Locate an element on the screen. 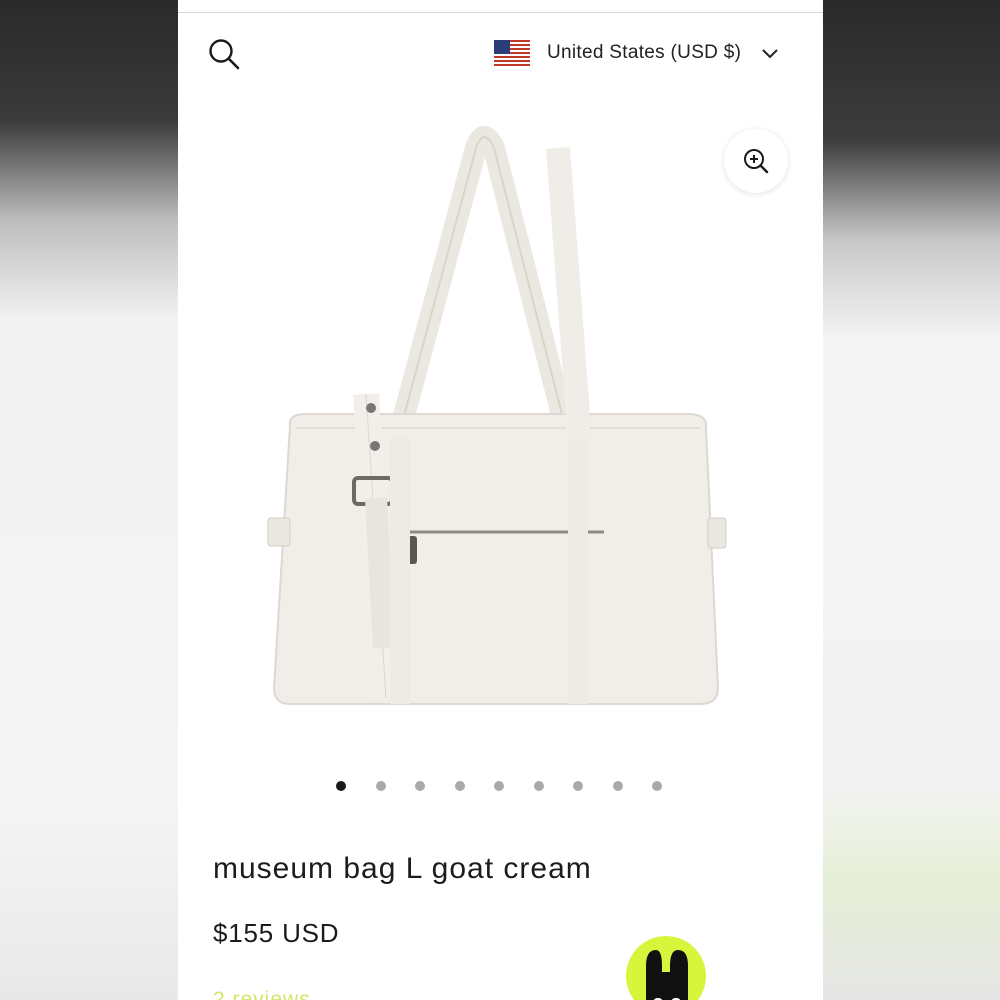  region-selector: United States (USD $) is located at coordinates (636, 53).